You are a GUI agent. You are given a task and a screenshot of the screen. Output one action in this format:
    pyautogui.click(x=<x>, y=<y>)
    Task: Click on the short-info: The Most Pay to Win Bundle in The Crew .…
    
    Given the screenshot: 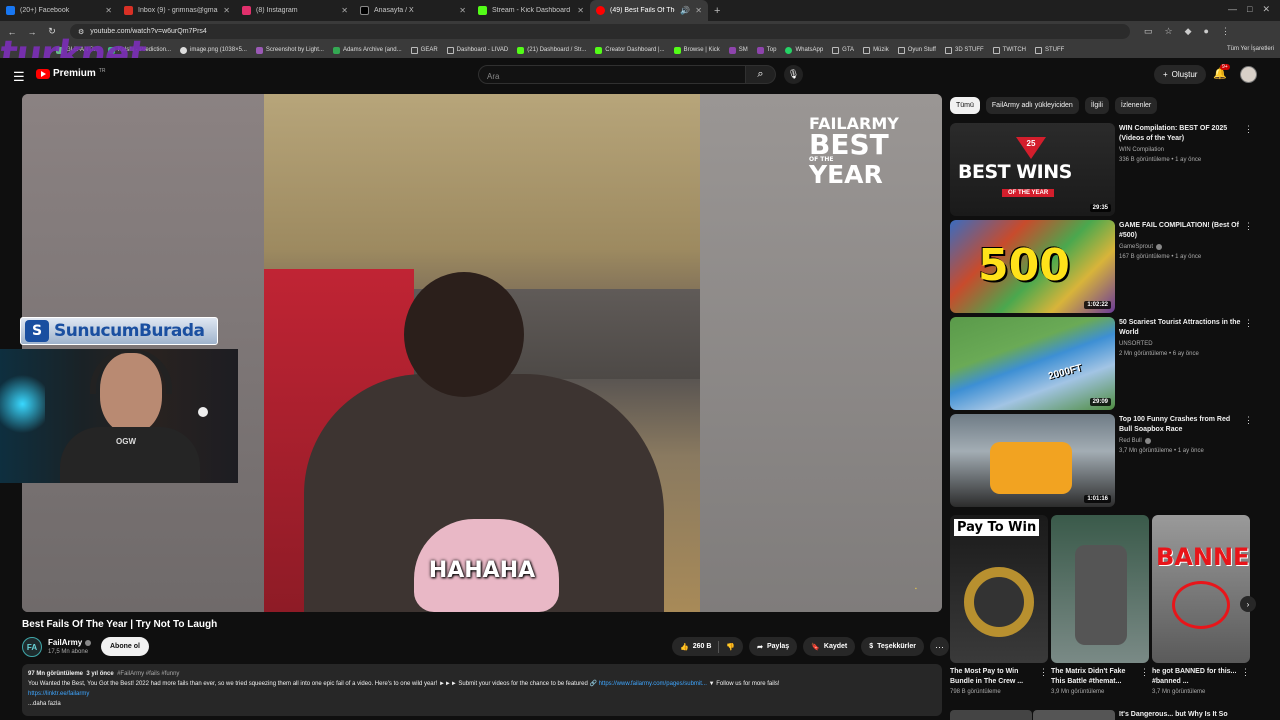 What is the action you would take?
    pyautogui.click(x=999, y=681)
    